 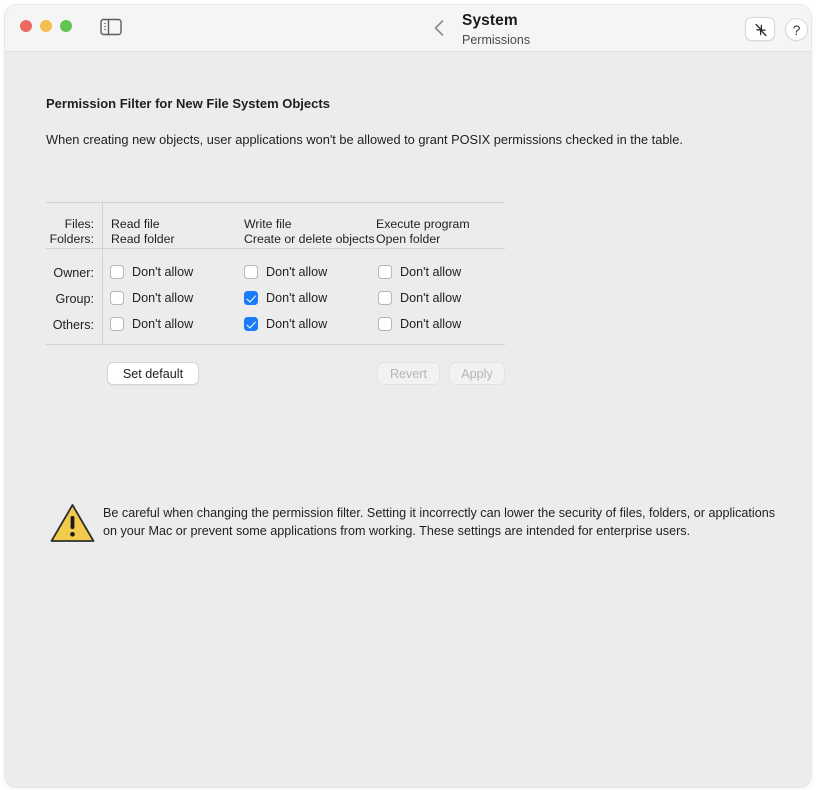 I want to click on page-subtitle: Permissions, so click(x=496, y=40).